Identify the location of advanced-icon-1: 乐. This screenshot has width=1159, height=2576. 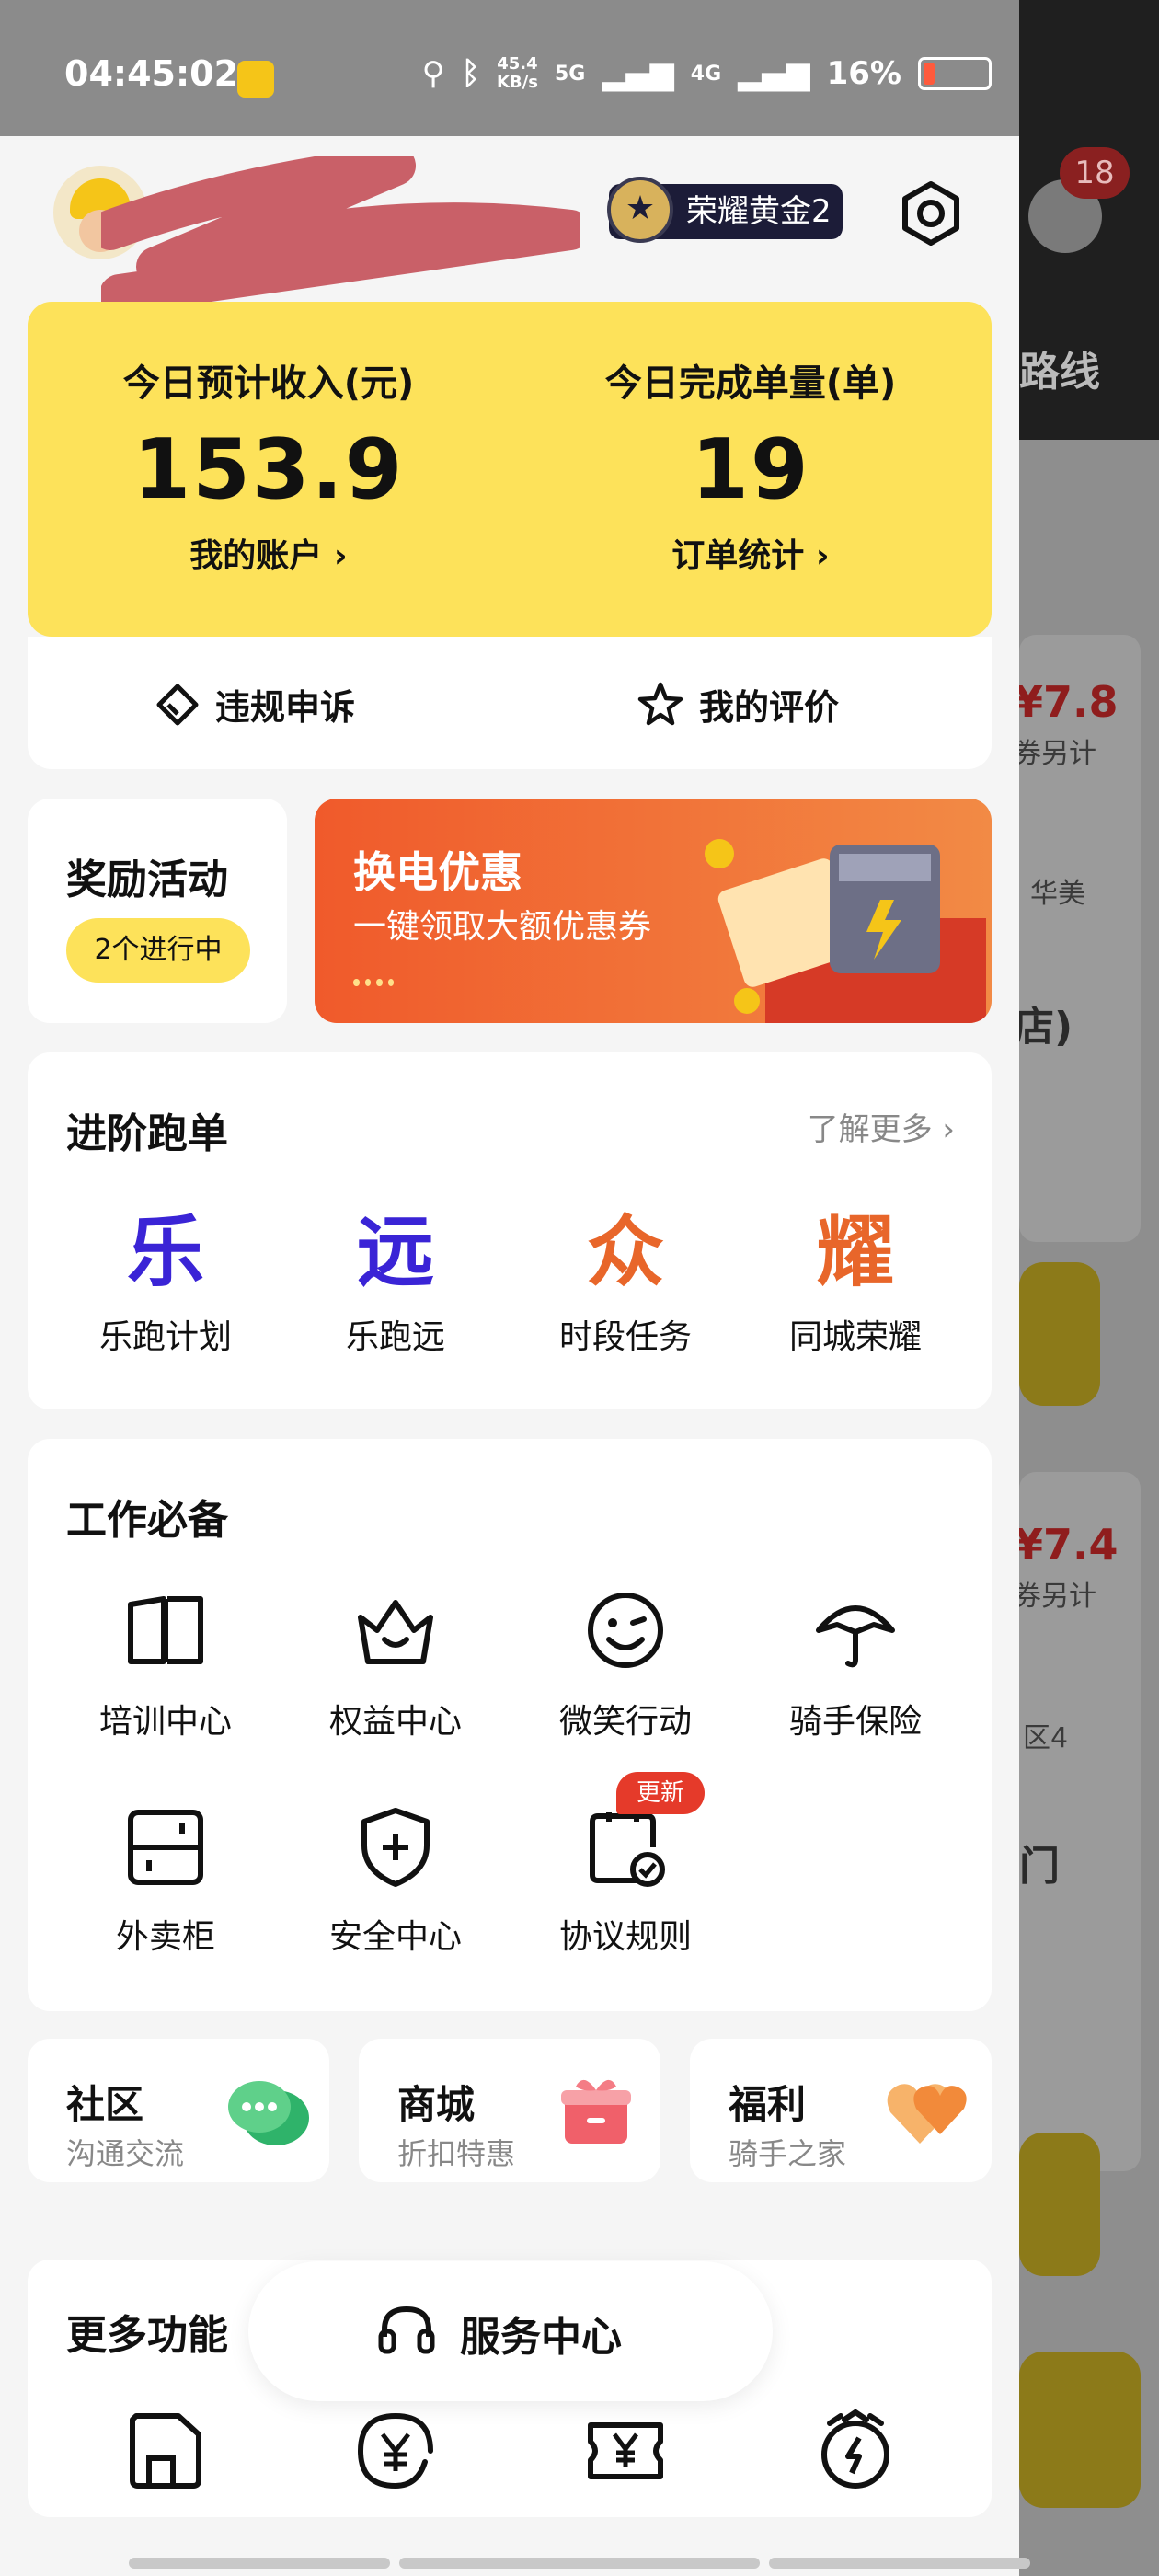
(165, 1252).